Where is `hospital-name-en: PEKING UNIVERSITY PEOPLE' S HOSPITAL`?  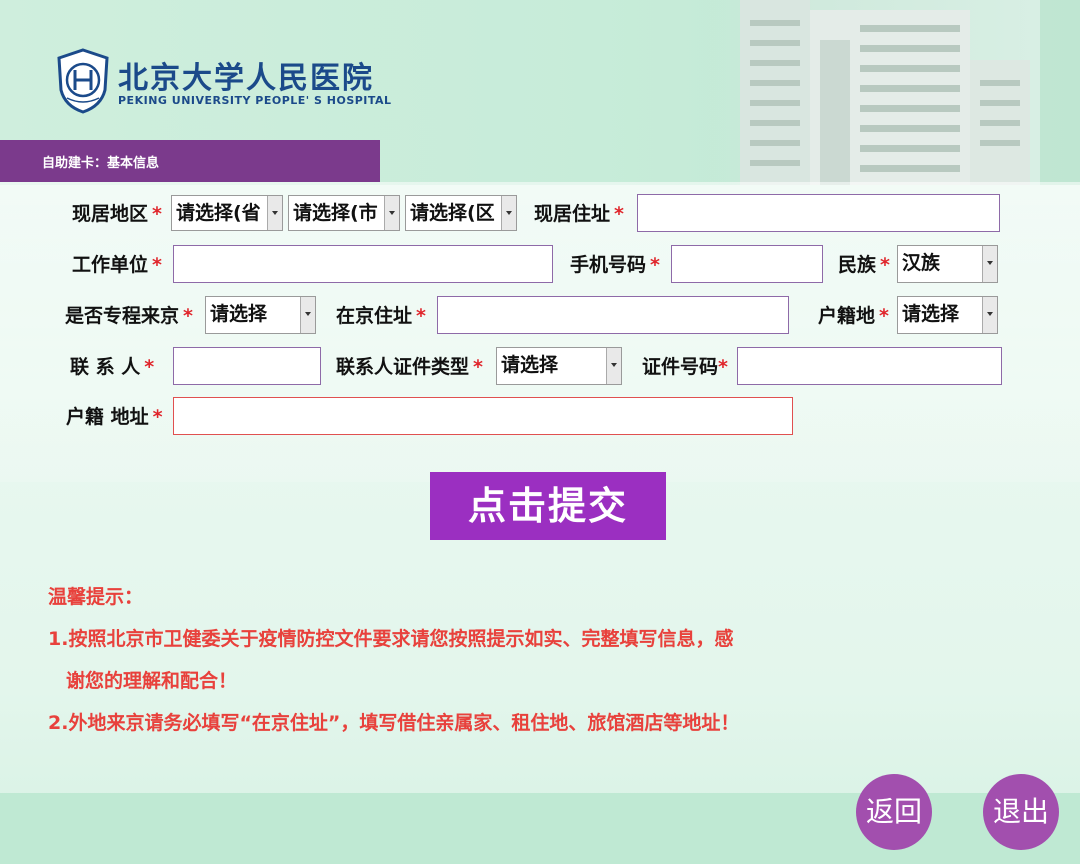 hospital-name-en: PEKING UNIVERSITY PEOPLE' S HOSPITAL is located at coordinates (255, 100).